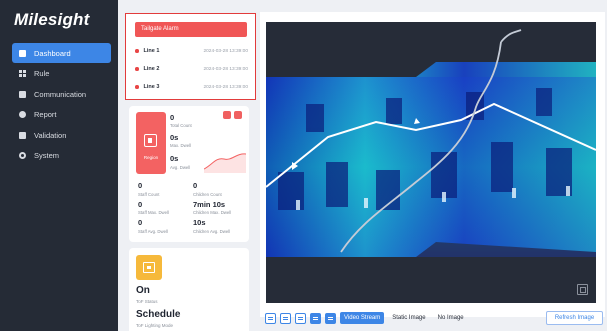 This screenshot has width=607, height=331. Describe the element at coordinates (207, 194) in the screenshot. I see `children-count-label: Children Count` at that location.